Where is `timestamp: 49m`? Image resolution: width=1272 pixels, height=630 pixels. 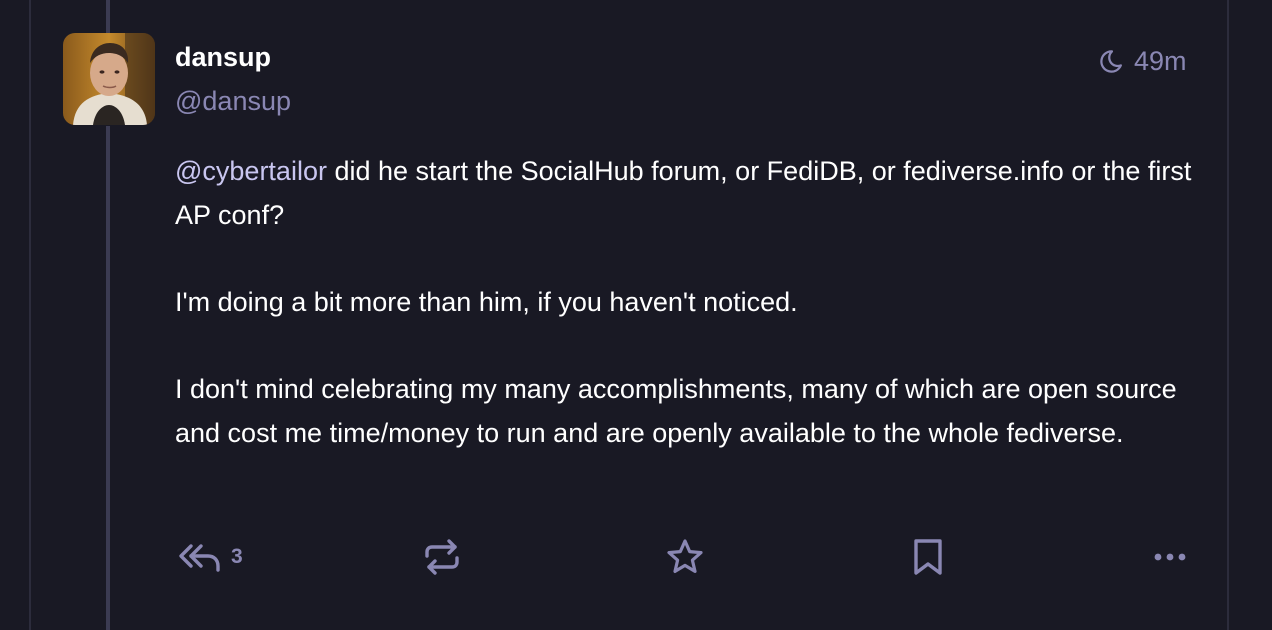 timestamp: 49m is located at coordinates (1160, 60).